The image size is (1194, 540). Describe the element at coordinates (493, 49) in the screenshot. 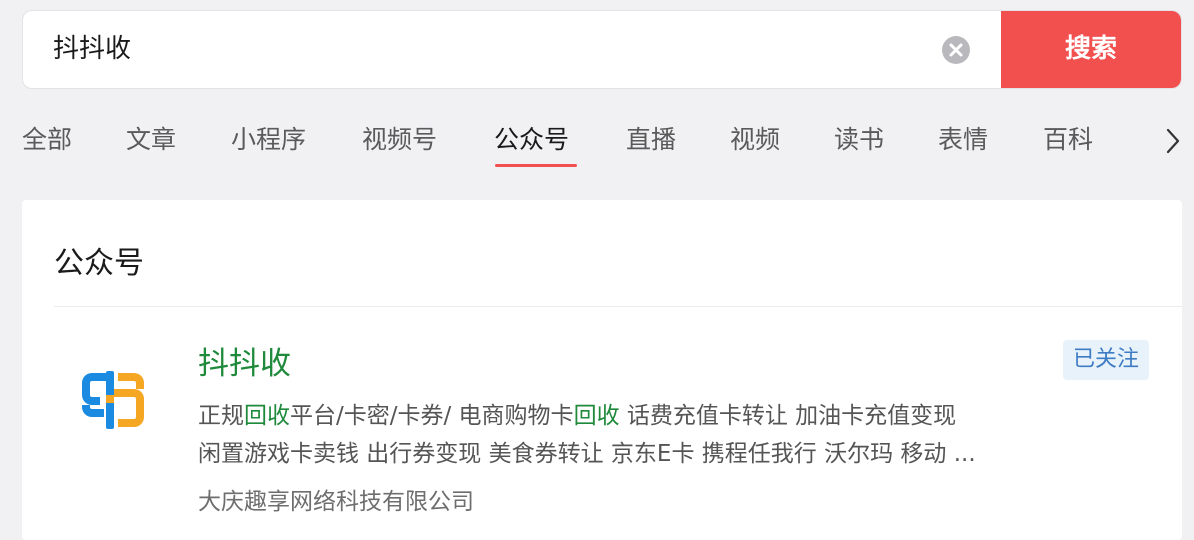

I see `search-input: 抖抖收` at that location.